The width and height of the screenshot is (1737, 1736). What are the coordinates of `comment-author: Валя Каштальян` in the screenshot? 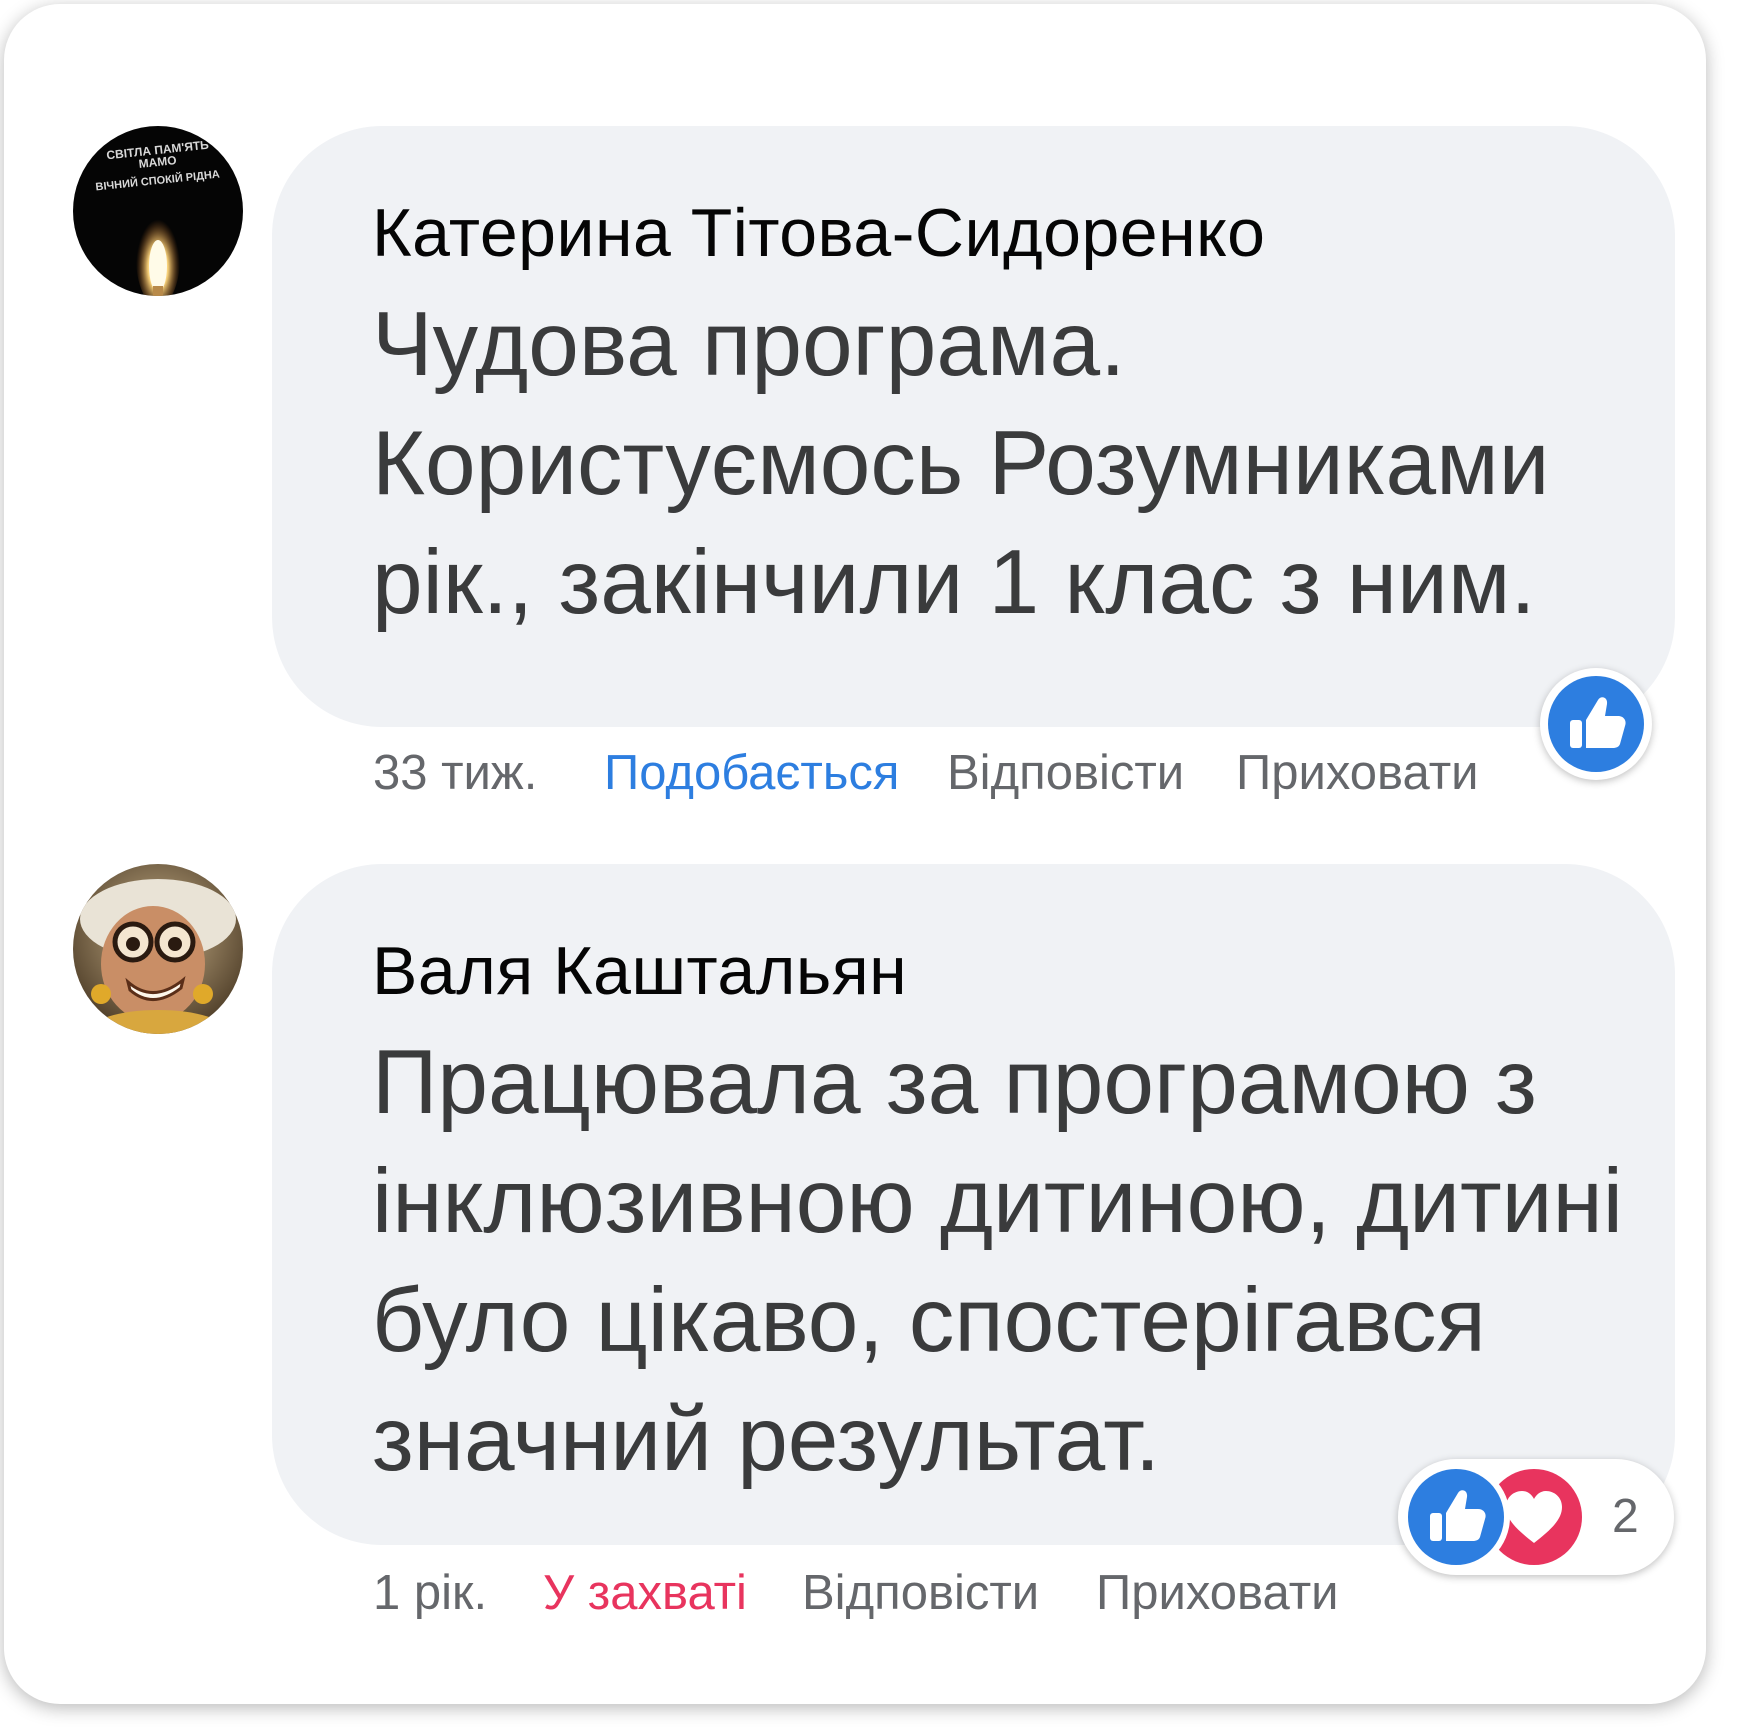 It's located at (639, 971).